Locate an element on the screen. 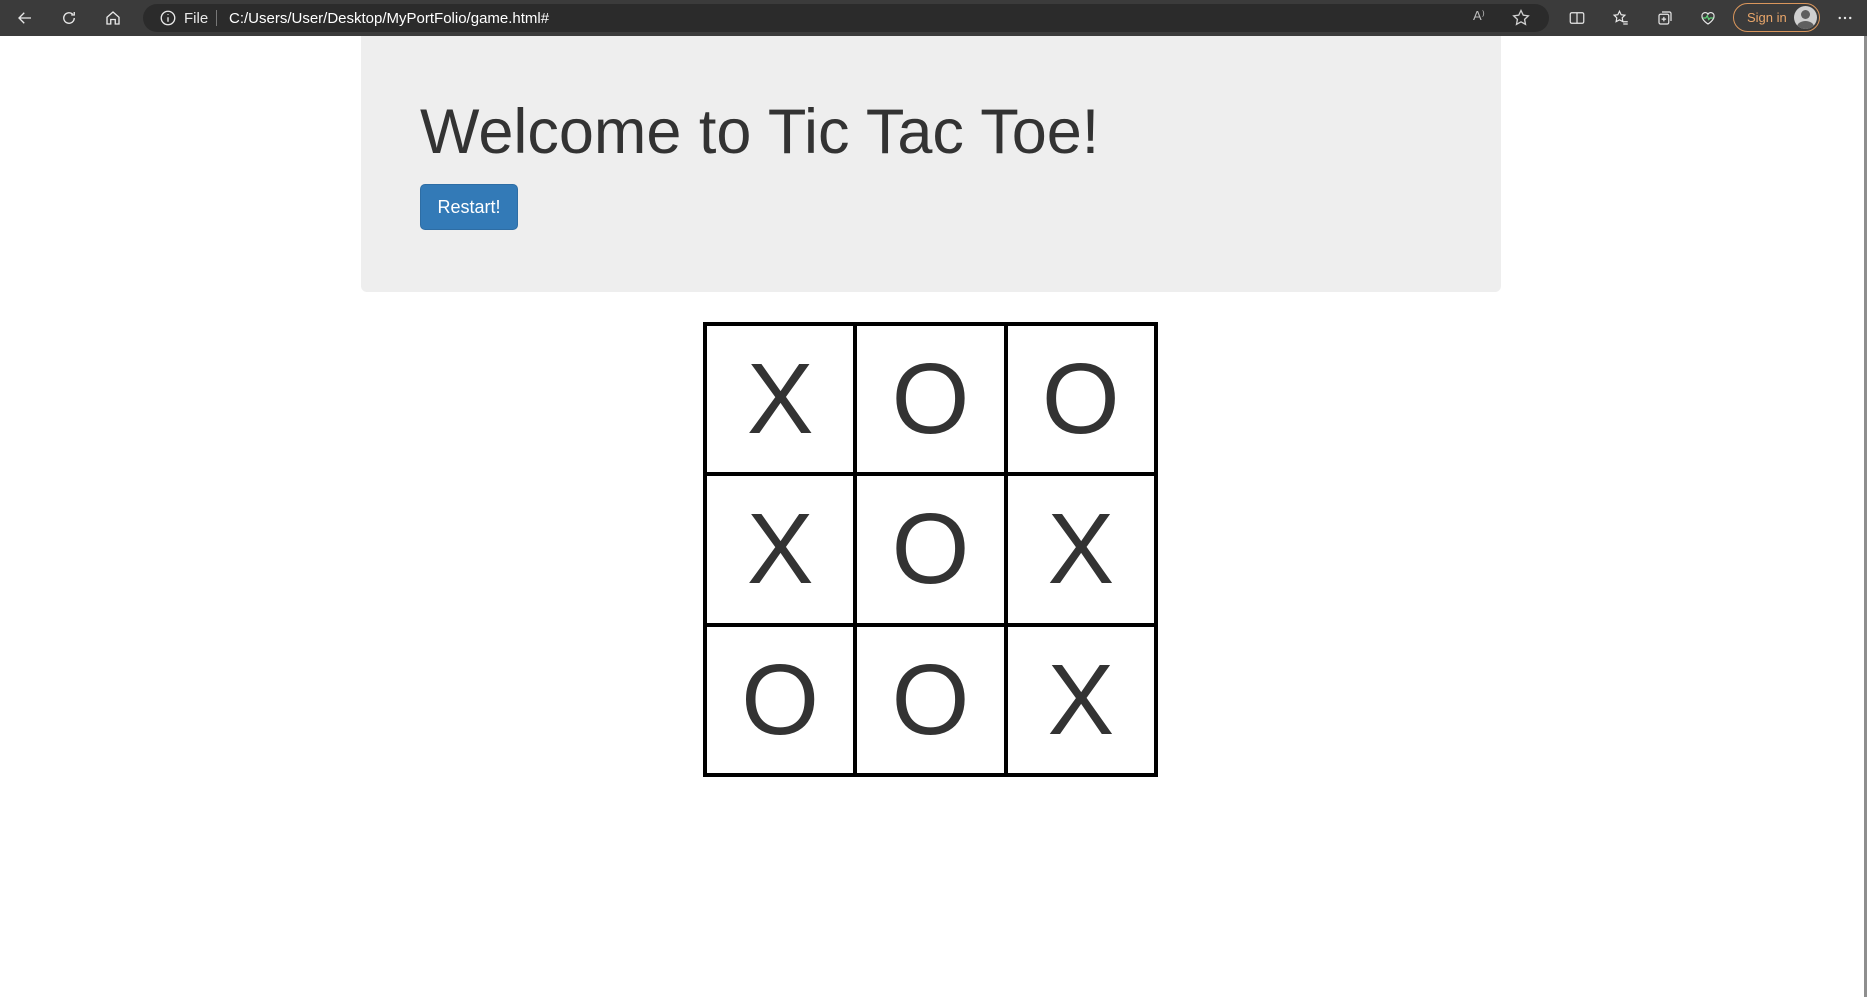 The width and height of the screenshot is (1867, 997). address-scheme-label: File is located at coordinates (196, 18).